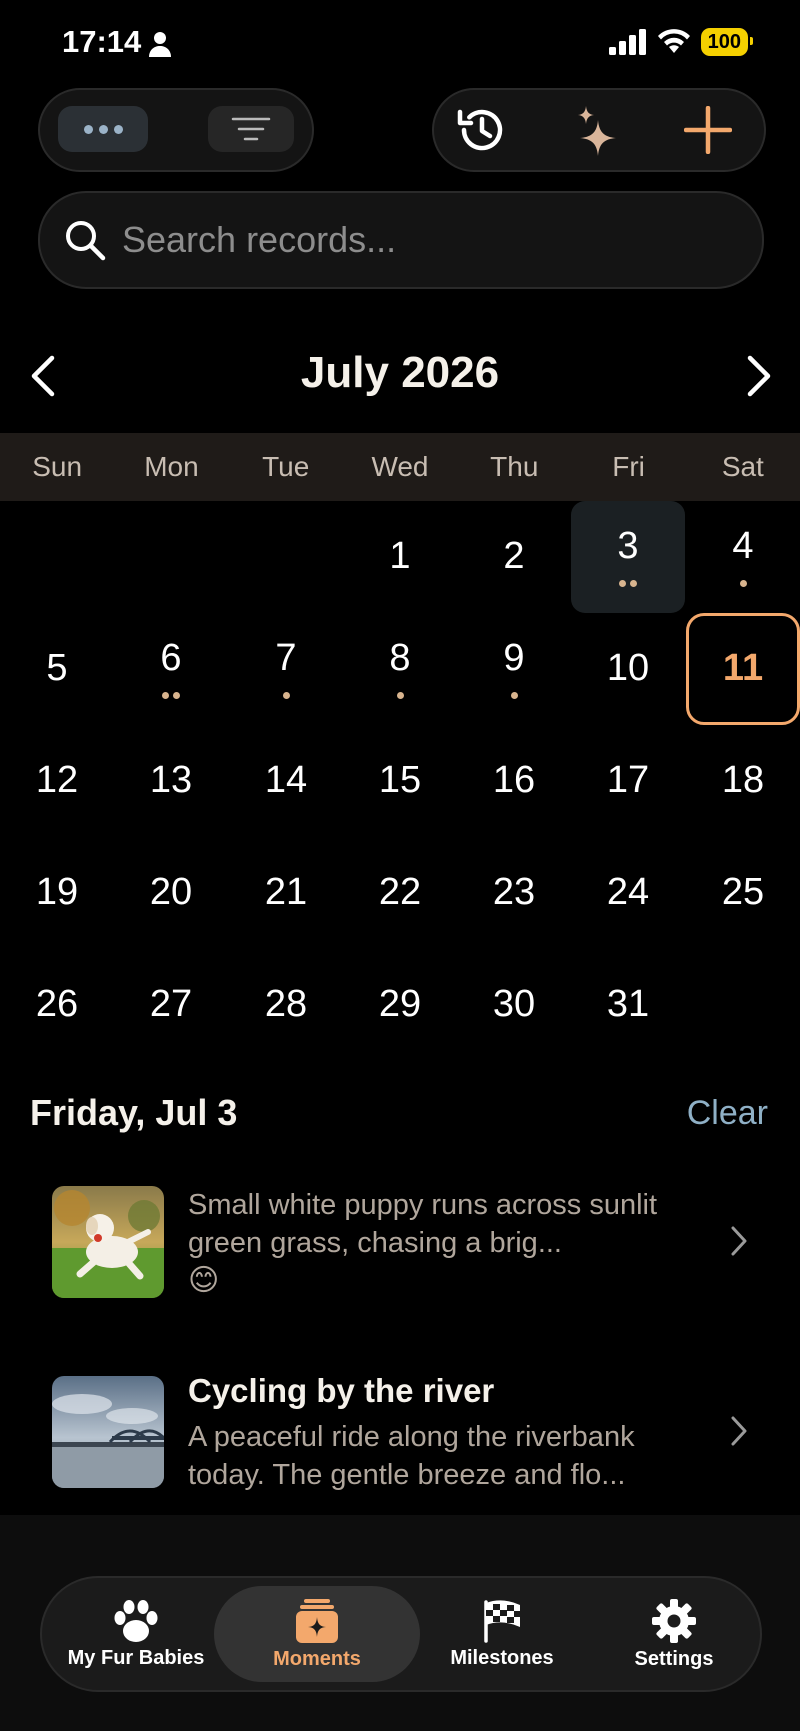 This screenshot has width=800, height=1731. I want to click on more-button, so click(103, 129).